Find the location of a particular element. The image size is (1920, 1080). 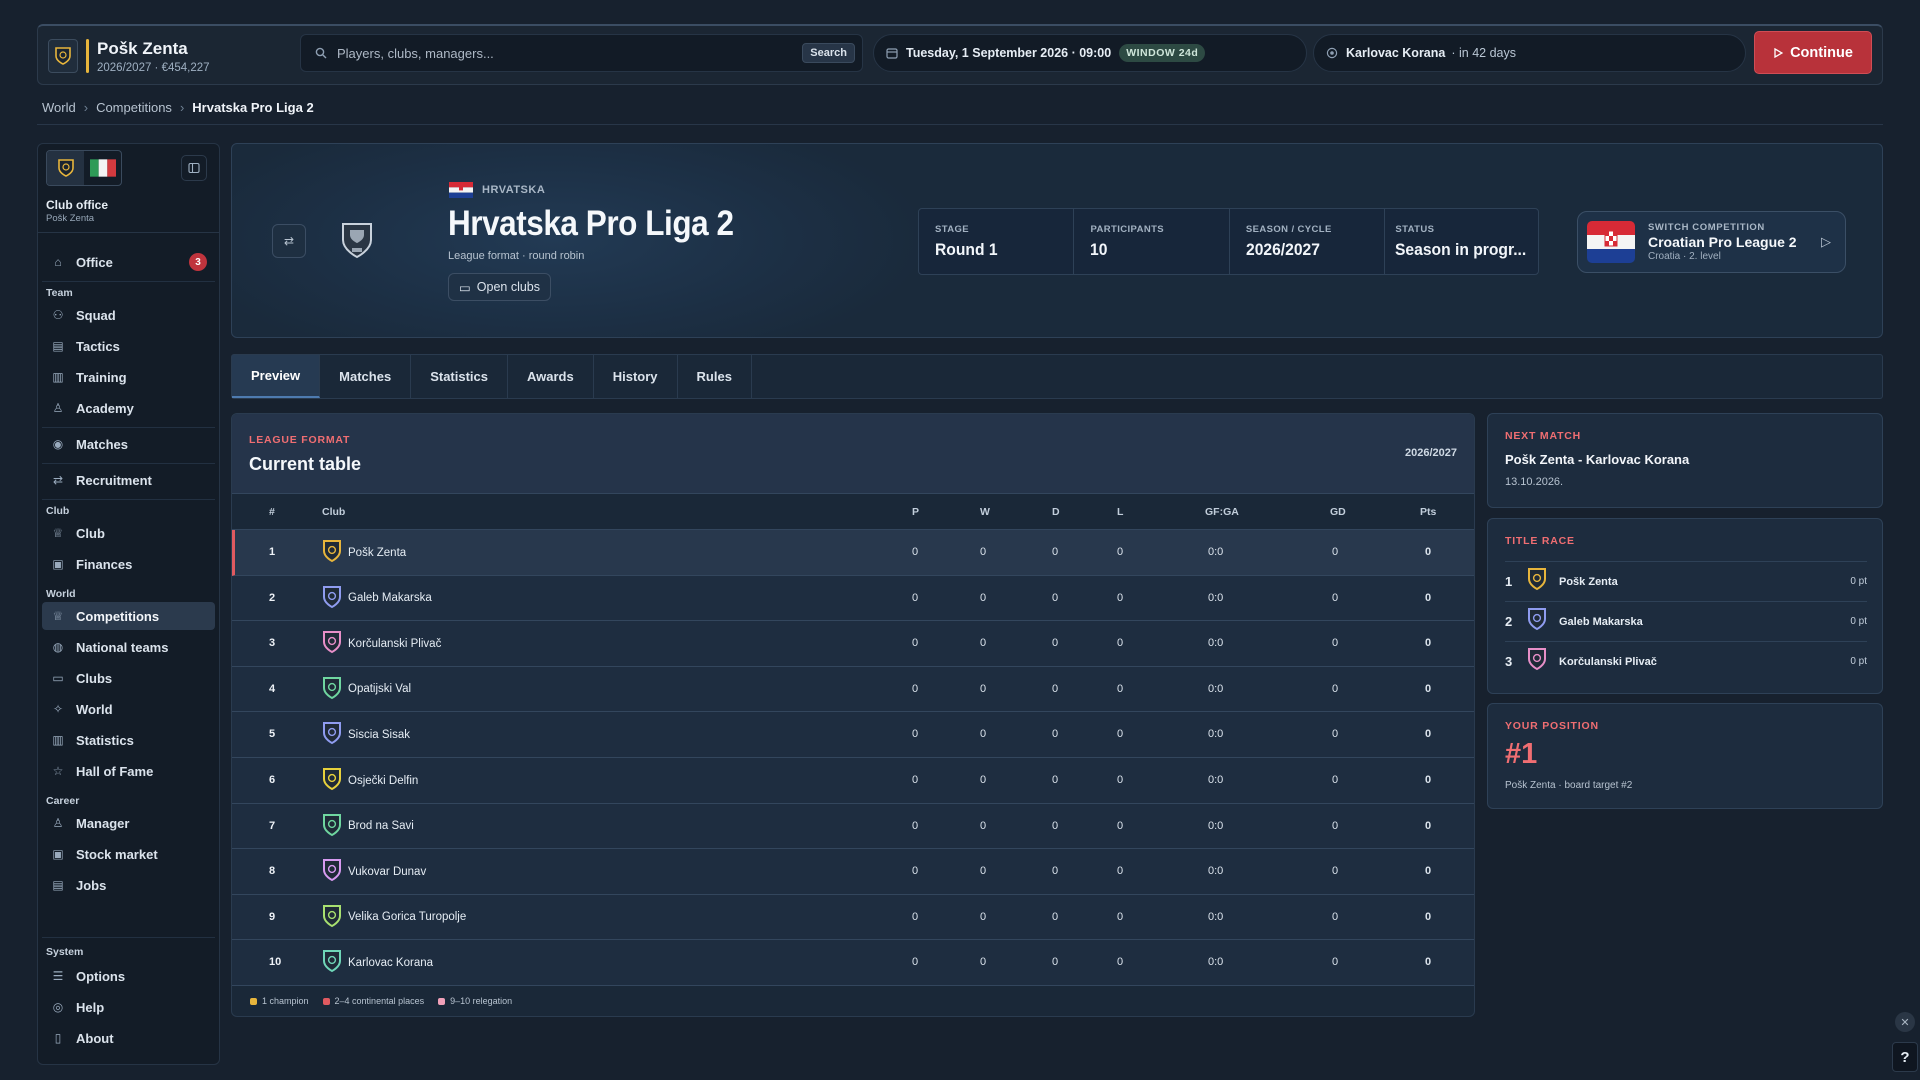

sidebar-item-finances: ▣ Finances is located at coordinates (128, 564).